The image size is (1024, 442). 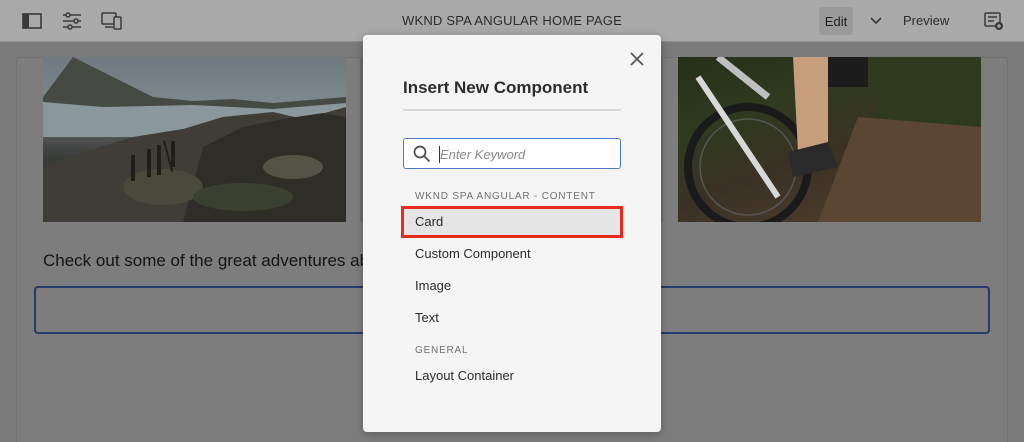 I want to click on component-item-image: Image, so click(x=512, y=286).